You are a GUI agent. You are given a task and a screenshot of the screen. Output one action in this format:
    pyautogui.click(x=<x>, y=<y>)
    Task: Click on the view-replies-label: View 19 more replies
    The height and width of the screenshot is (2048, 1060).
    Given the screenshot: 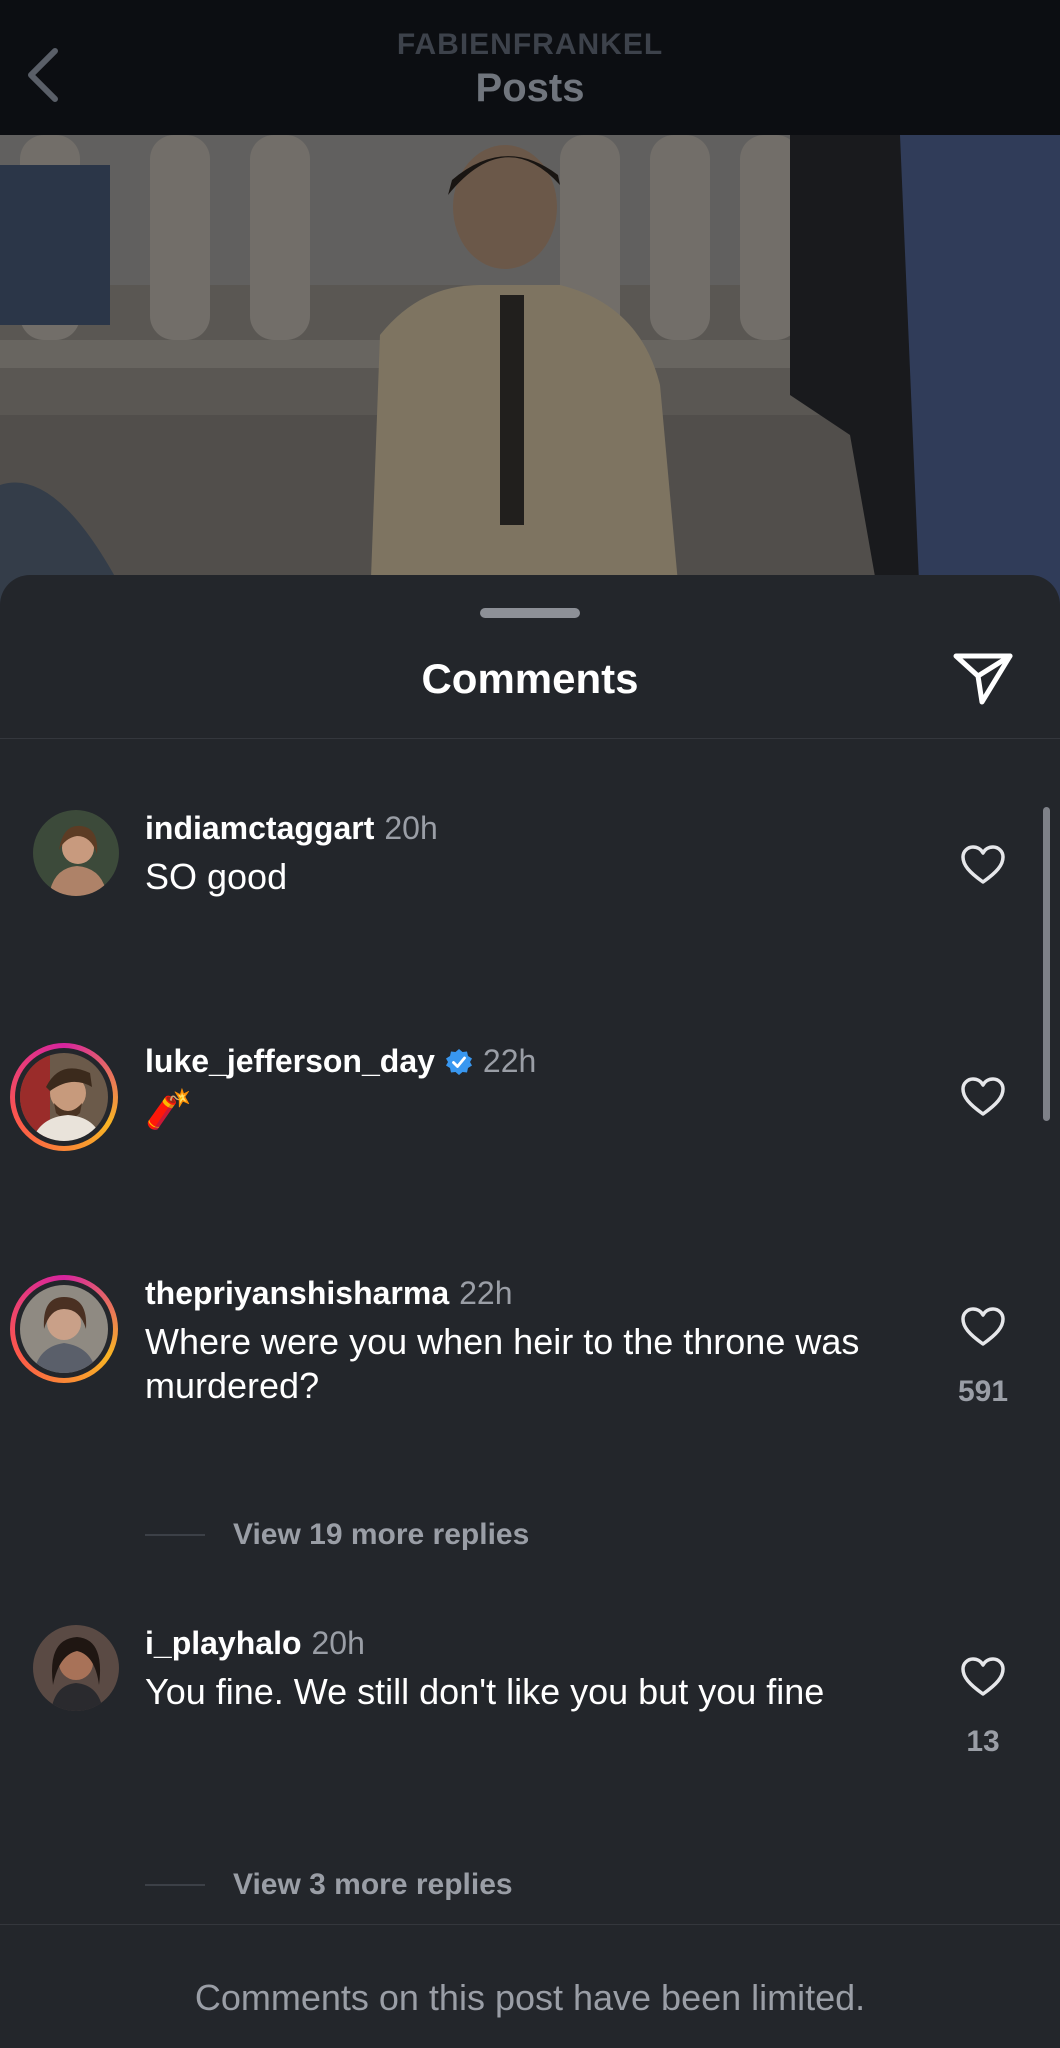 What is the action you would take?
    pyautogui.click(x=381, y=1534)
    